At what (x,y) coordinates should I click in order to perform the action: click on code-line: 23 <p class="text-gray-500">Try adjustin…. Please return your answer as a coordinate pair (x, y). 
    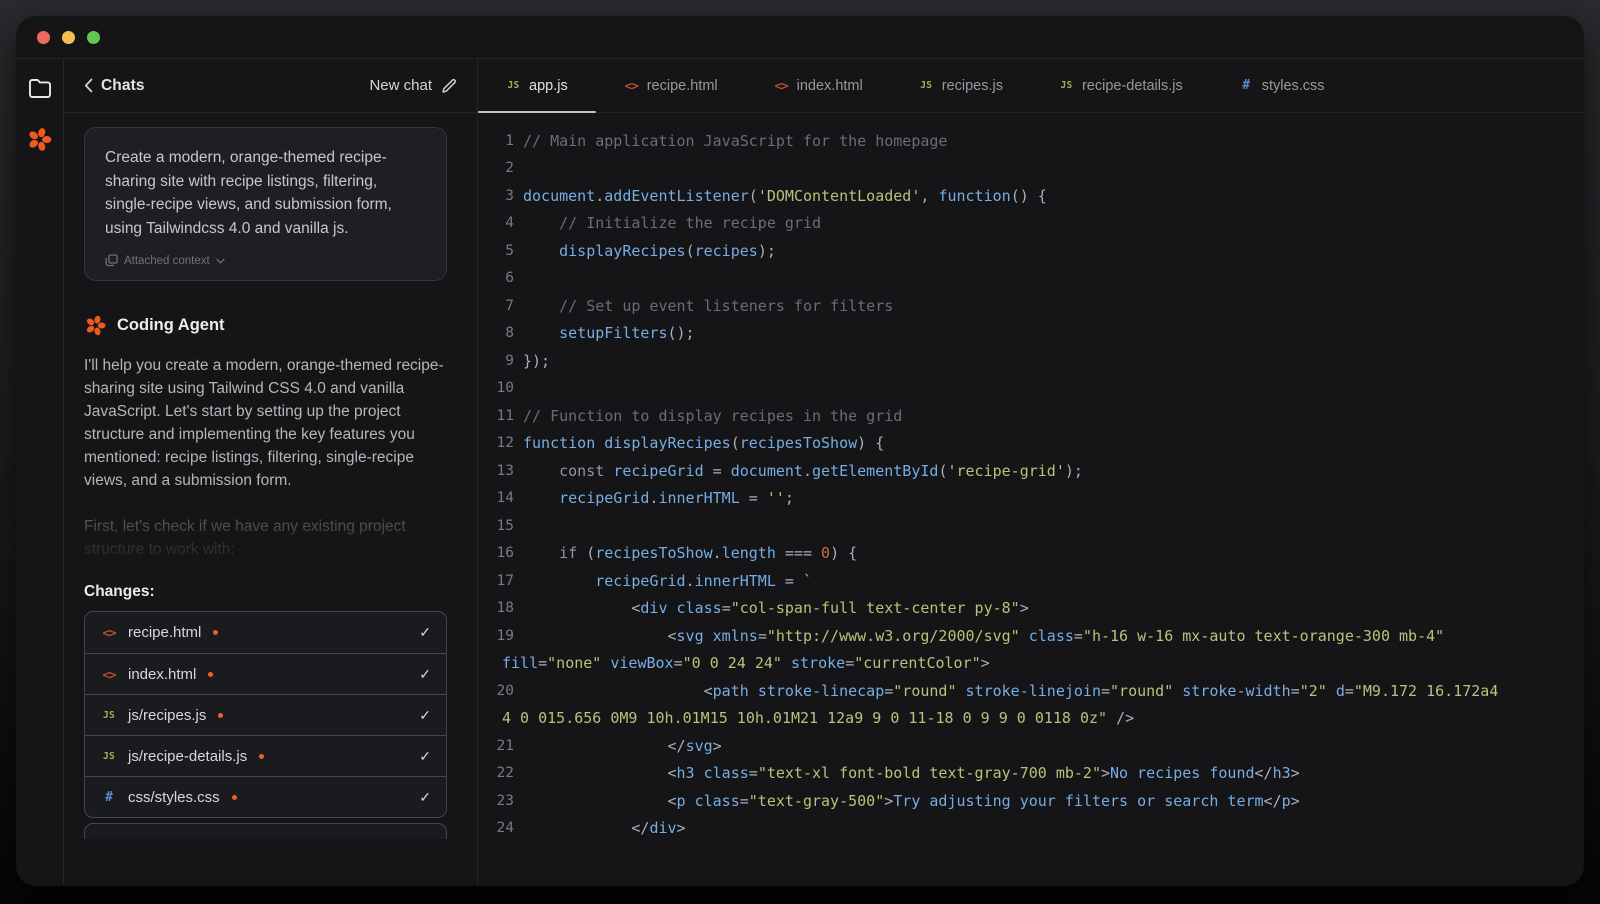
    Looking at the image, I should click on (1031, 801).